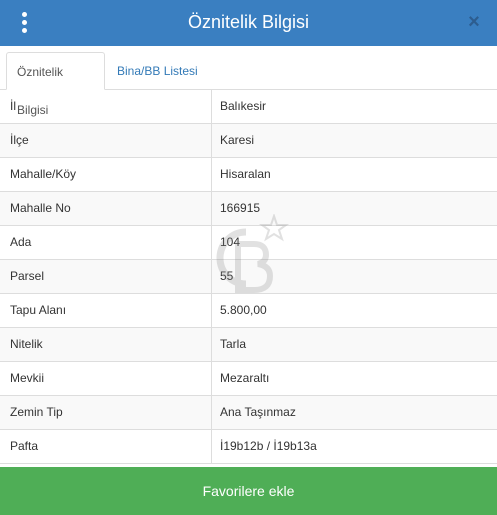 The height and width of the screenshot is (515, 497). Describe the element at coordinates (243, 106) in the screenshot. I see `attribute-value: Balıkesir` at that location.